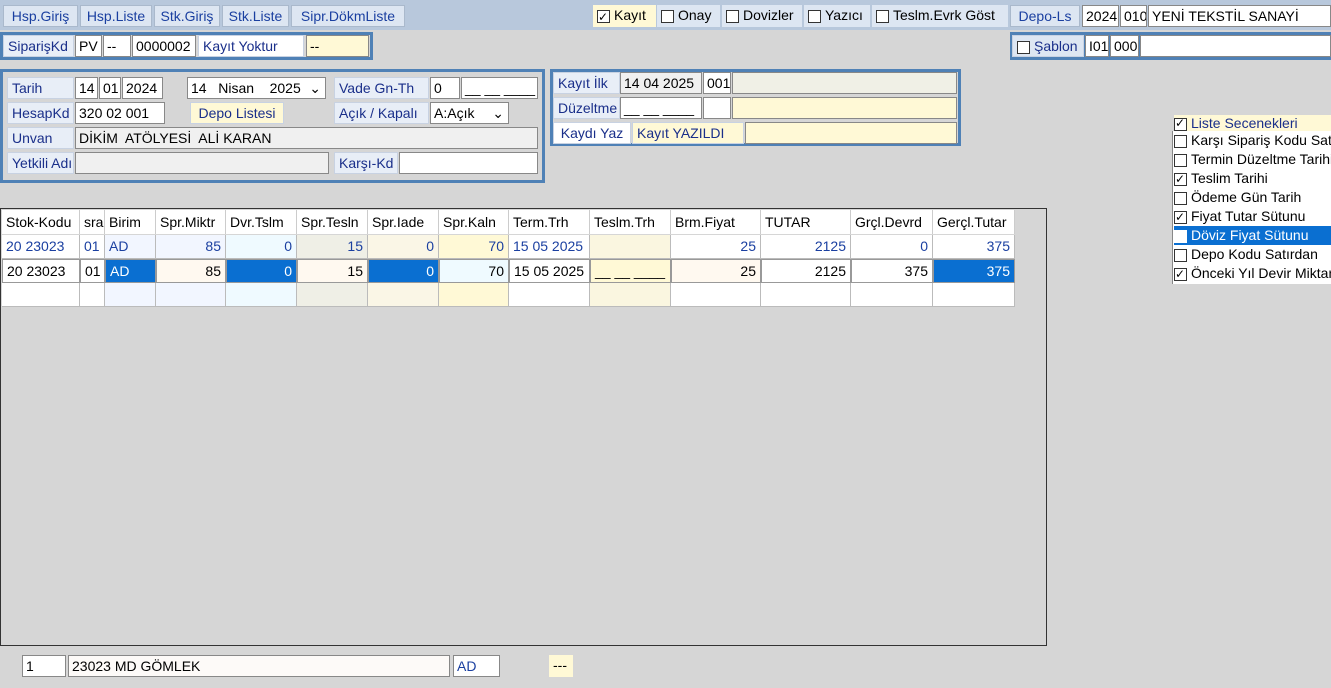 This screenshot has width=1331, height=688. What do you see at coordinates (120, 113) in the screenshot?
I see `hesap-kd-field: 320 02 001` at bounding box center [120, 113].